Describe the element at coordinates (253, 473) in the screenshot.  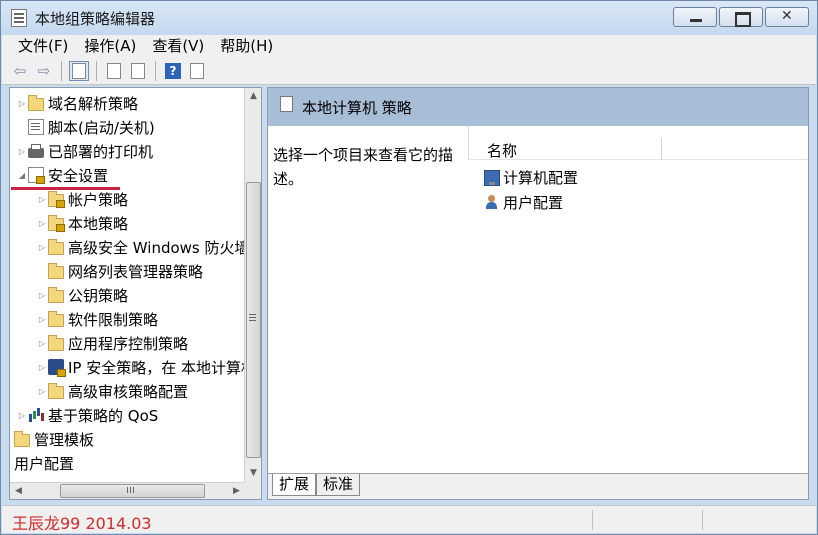
I see `scroll-down-icon: ▼` at that location.